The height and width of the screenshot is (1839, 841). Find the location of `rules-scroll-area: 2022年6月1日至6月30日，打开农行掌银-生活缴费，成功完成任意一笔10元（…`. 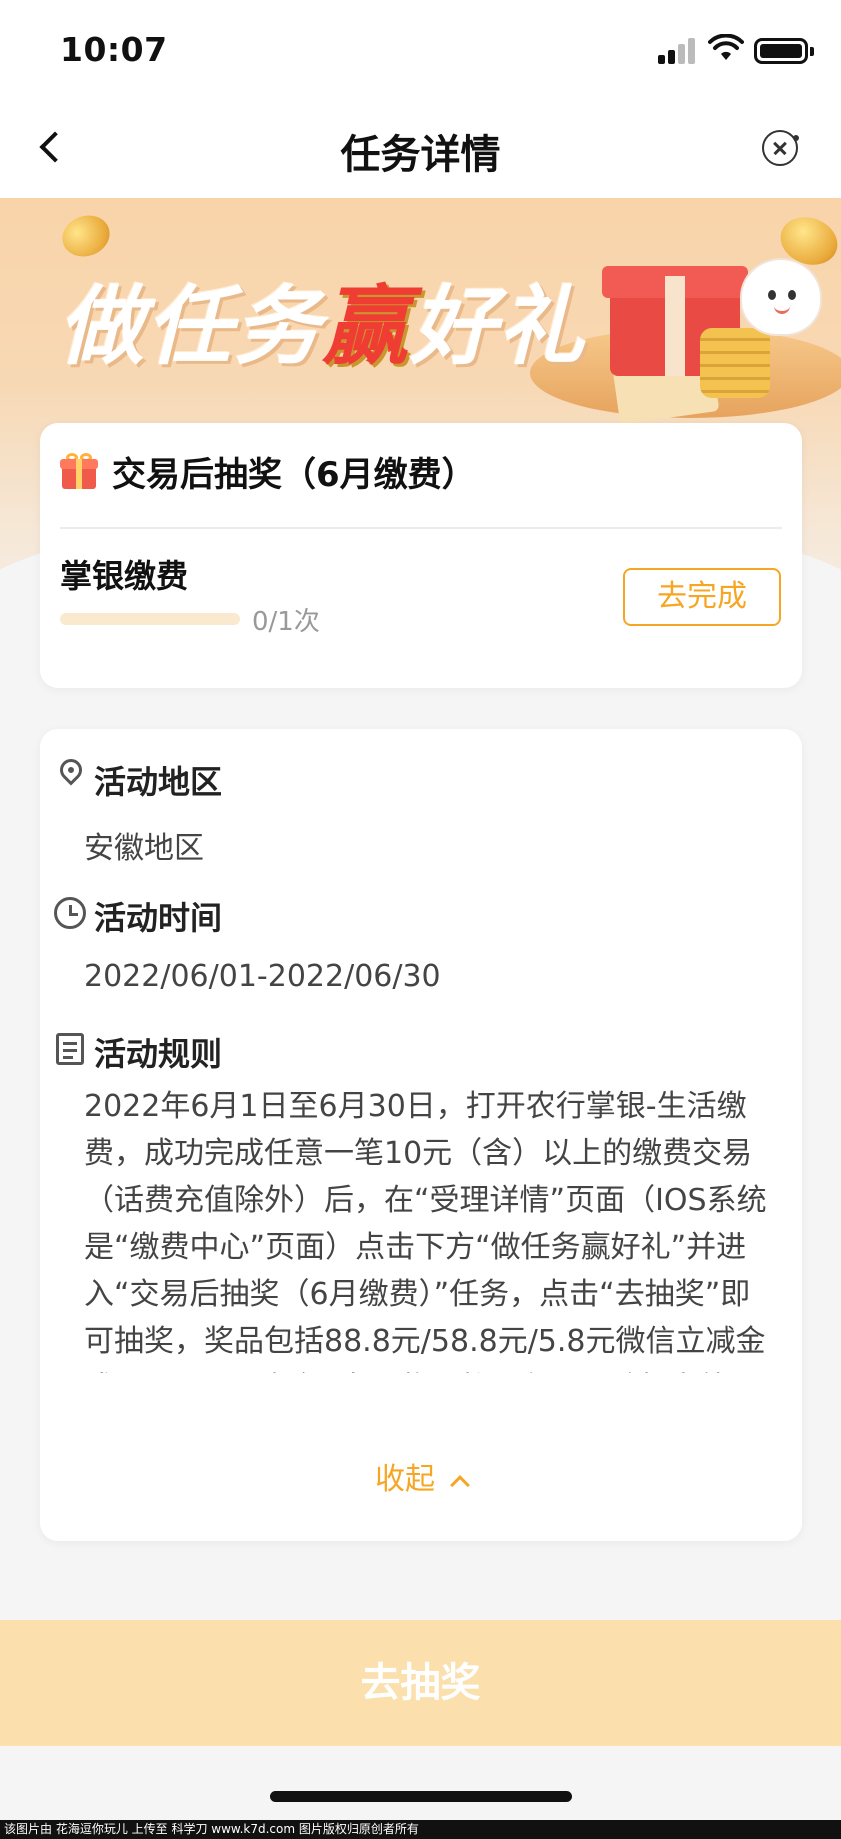

rules-scroll-area: 2022年6月1日至6月30日，打开农行掌银-生活缴费，成功完成任意一笔10元（… is located at coordinates (429, 1228).